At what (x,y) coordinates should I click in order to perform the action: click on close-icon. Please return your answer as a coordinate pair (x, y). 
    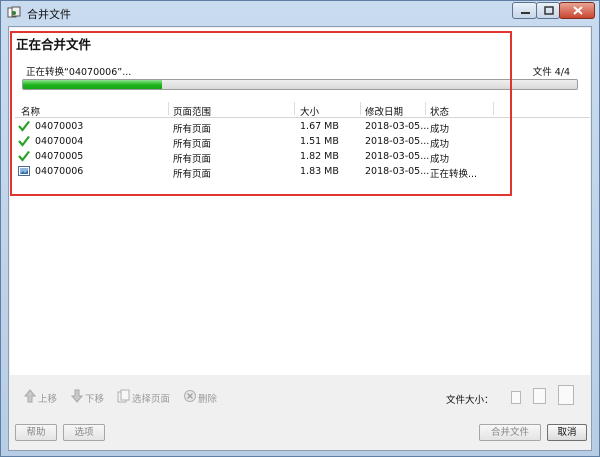
    Looking at the image, I should click on (578, 10).